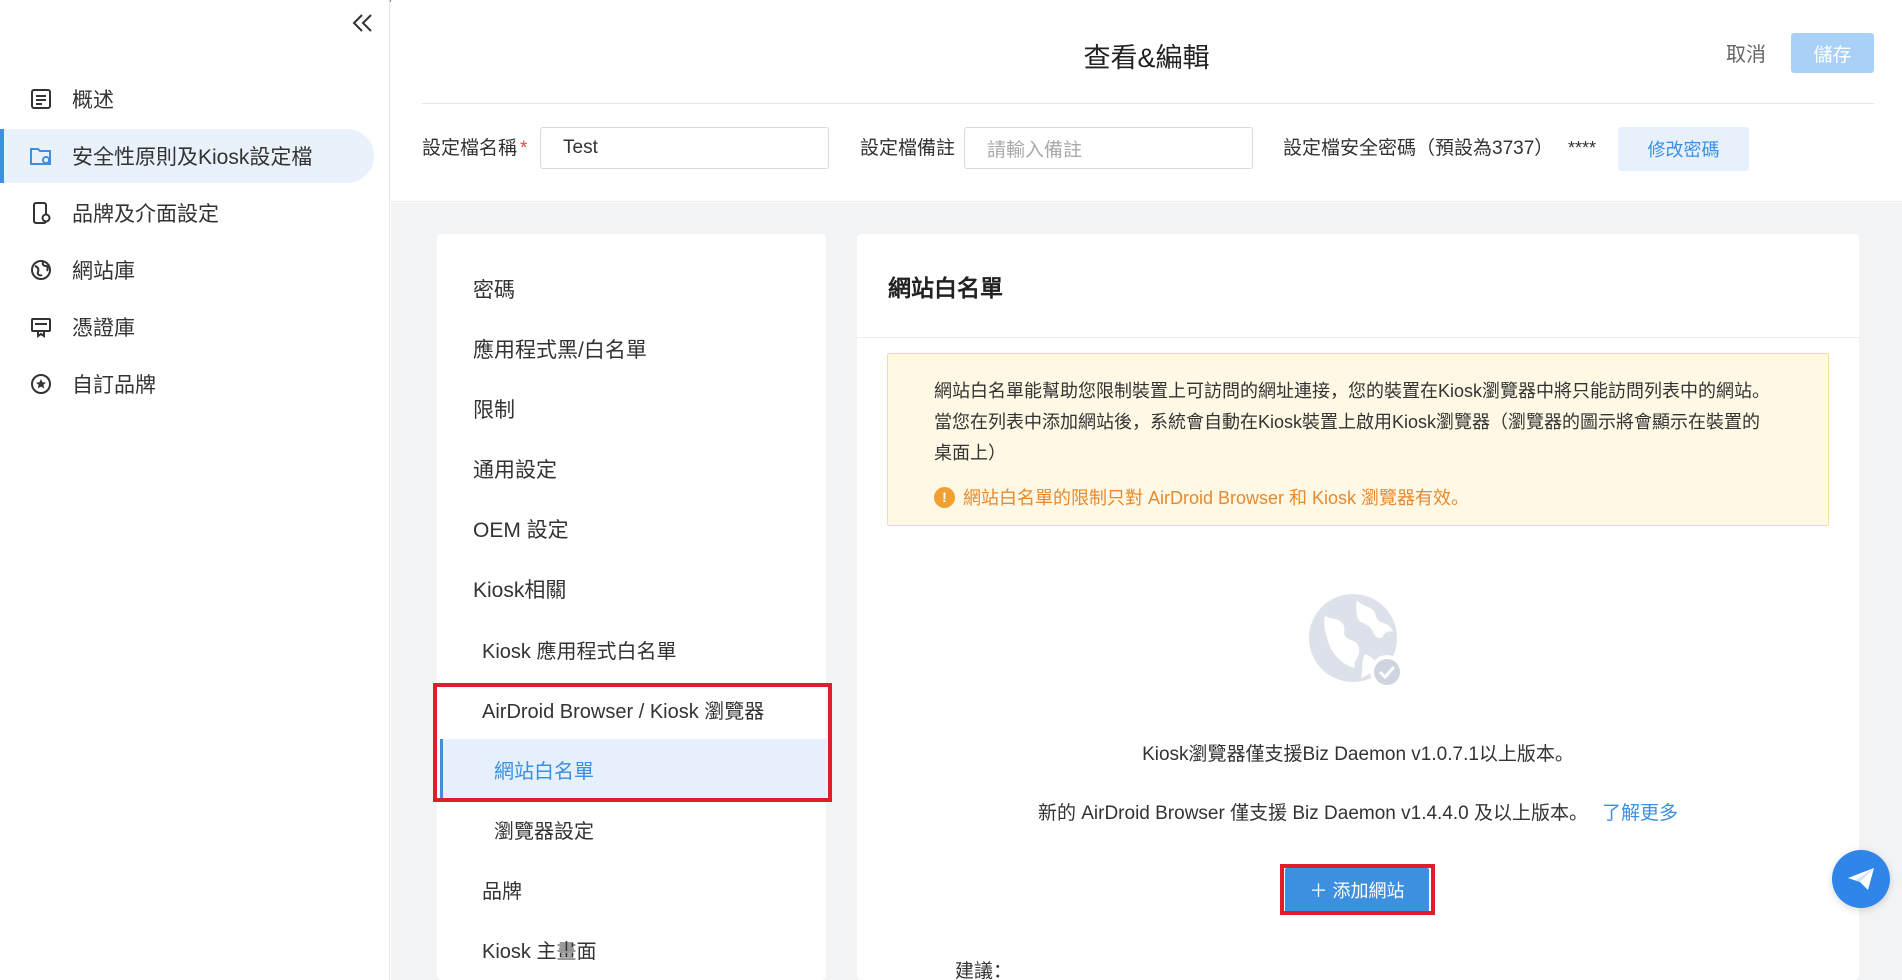  Describe the element at coordinates (1746, 52) in the screenshot. I see `cancel-button: 取消` at that location.